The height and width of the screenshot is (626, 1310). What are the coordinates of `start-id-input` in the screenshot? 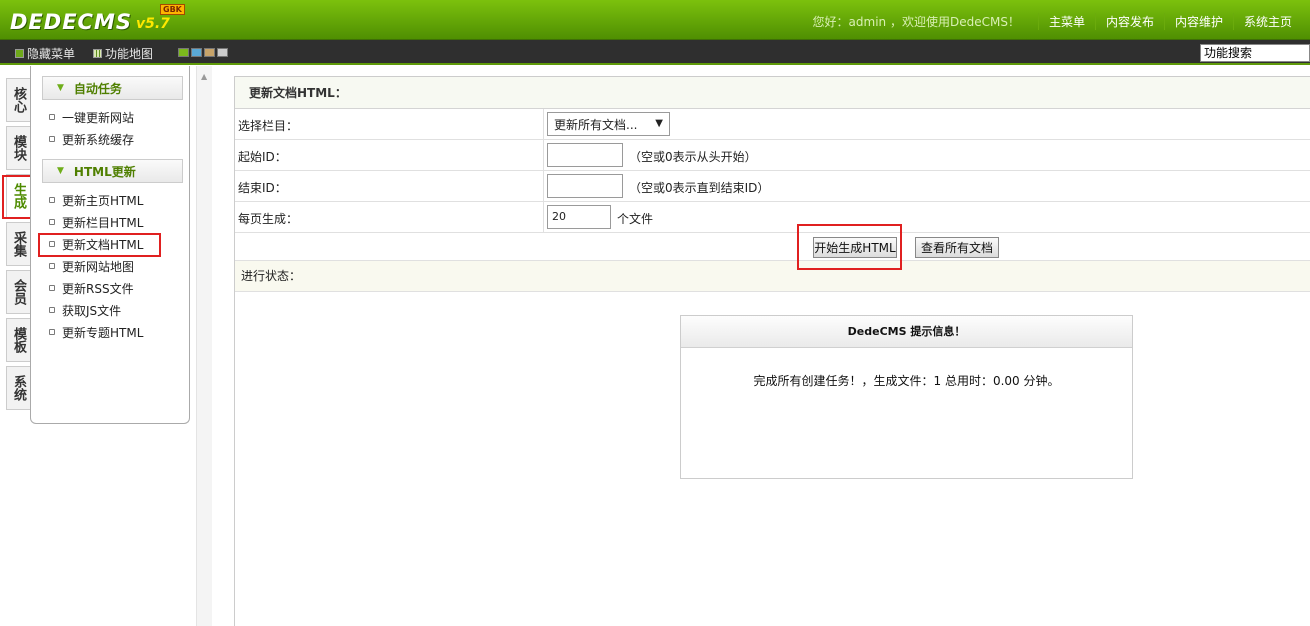 It's located at (585, 155).